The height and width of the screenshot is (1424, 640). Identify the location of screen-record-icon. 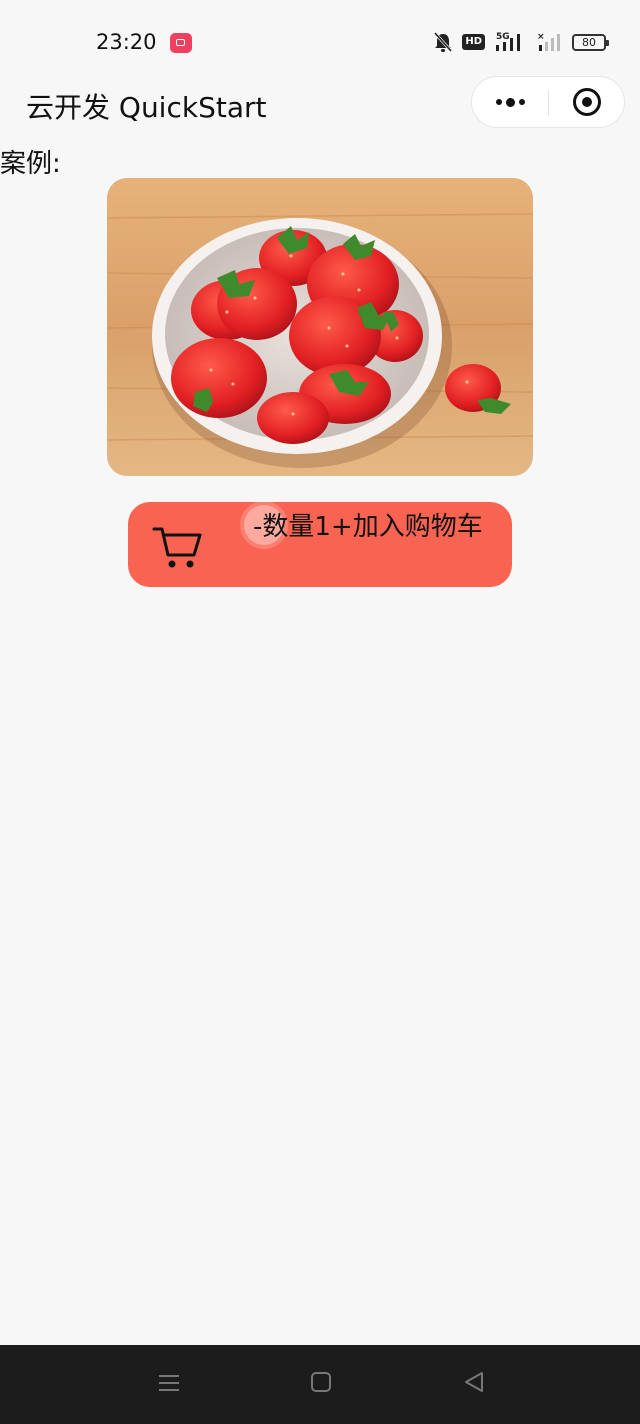
(181, 43).